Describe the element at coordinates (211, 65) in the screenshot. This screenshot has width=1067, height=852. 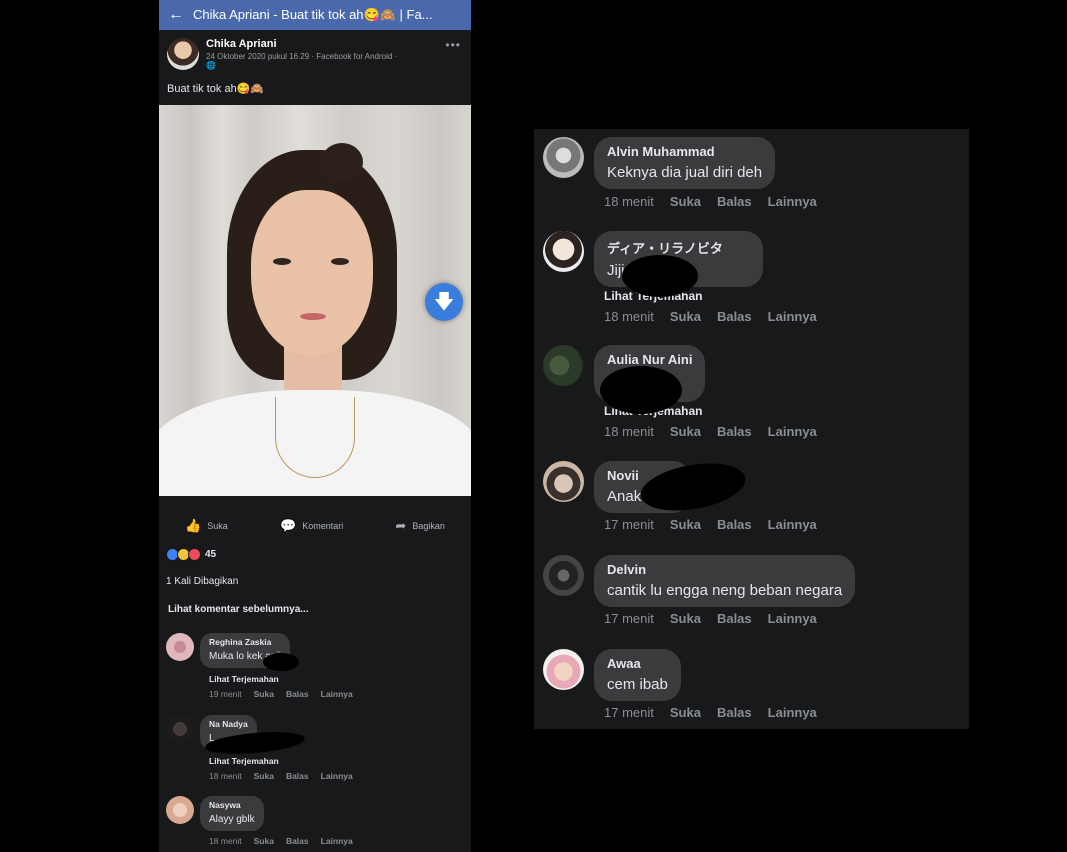
I see `globe-icon: 🌐` at that location.